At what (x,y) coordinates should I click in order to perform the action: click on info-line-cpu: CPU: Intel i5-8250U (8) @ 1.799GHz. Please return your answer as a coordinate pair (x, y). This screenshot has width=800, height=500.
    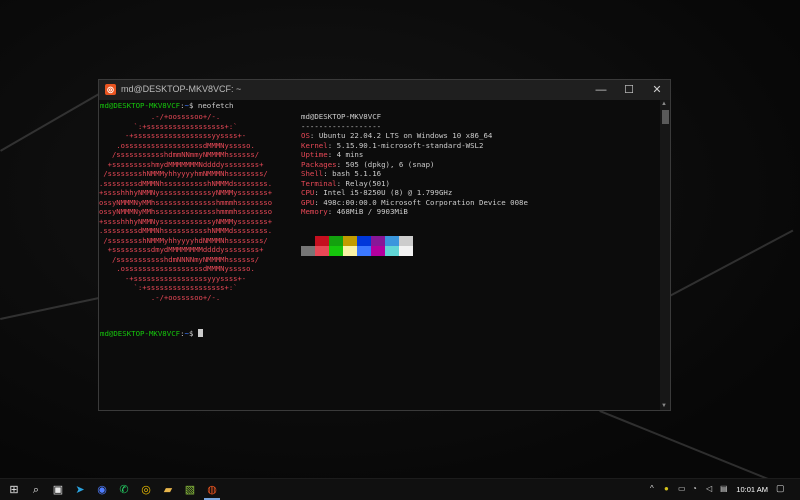
    Looking at the image, I should click on (377, 192).